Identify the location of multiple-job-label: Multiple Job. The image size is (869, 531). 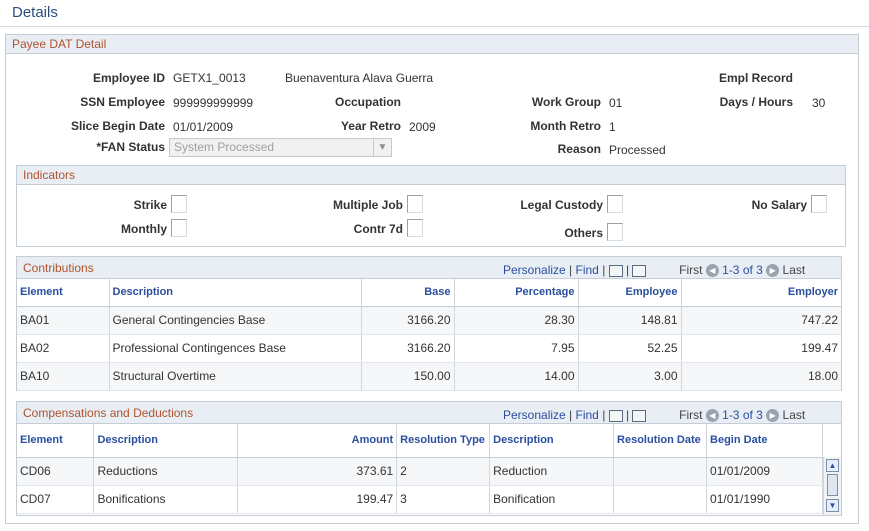
(368, 205).